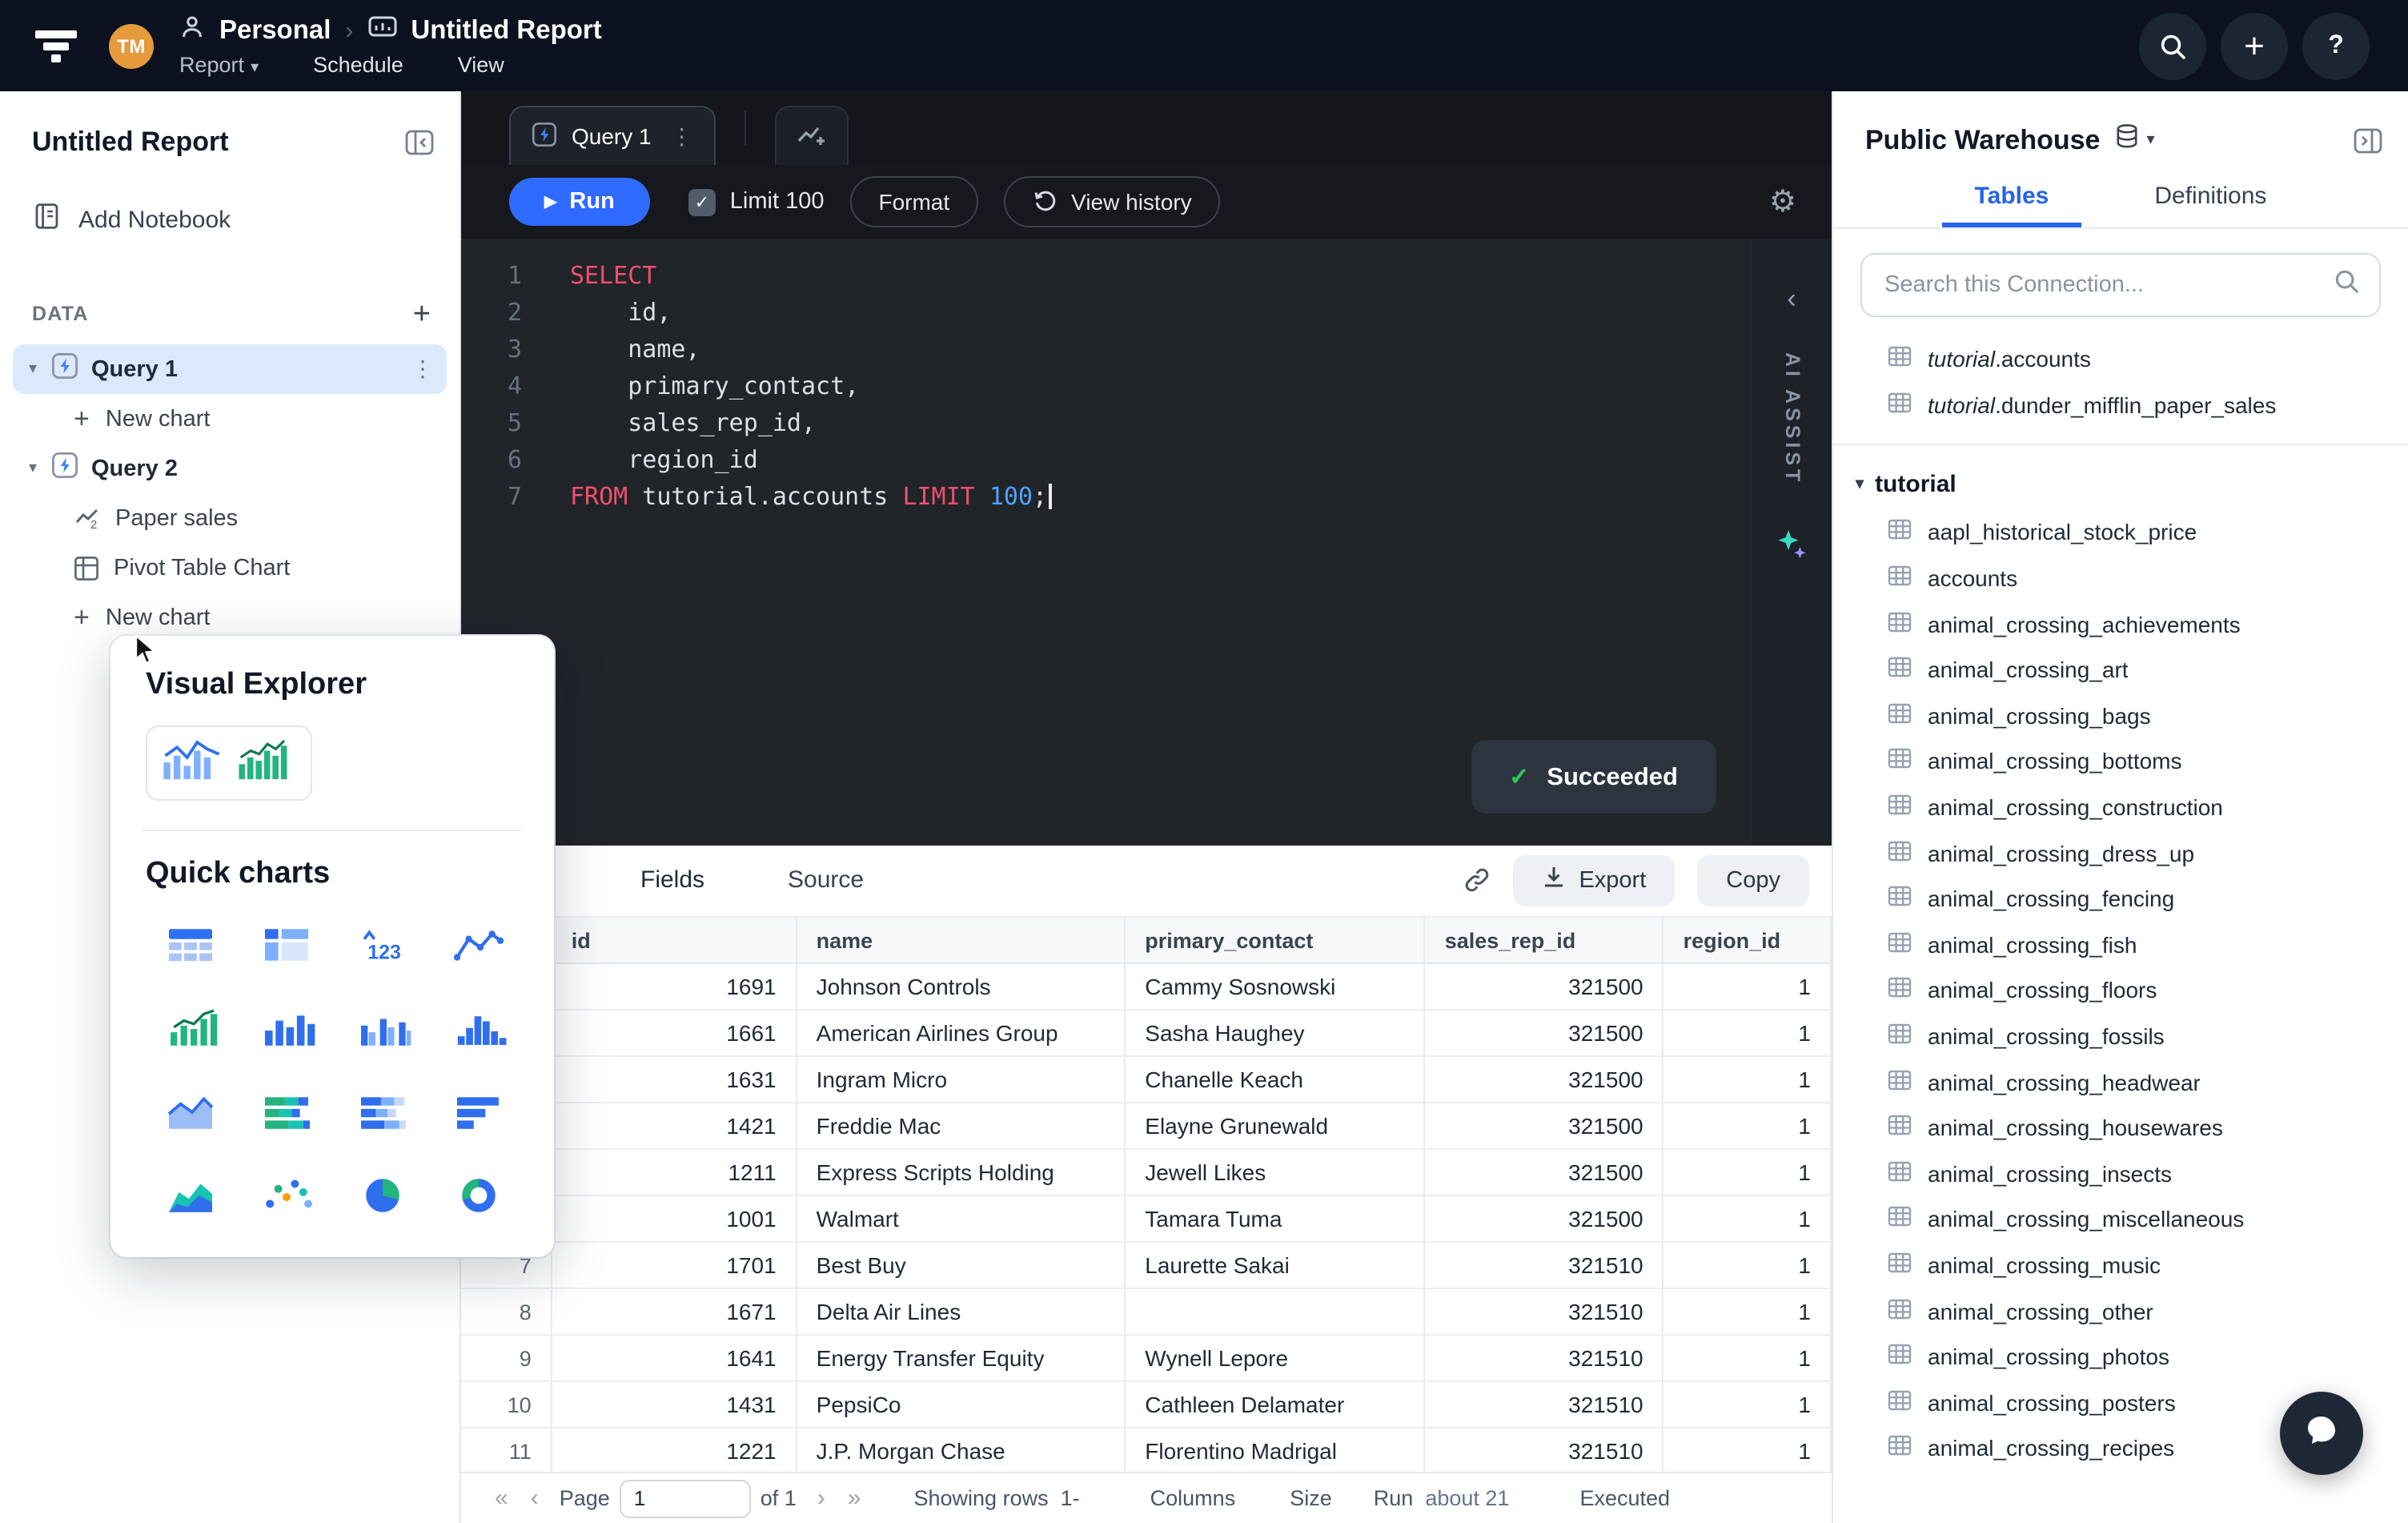  Describe the element at coordinates (2368, 140) in the screenshot. I see `open-console-icon` at that location.